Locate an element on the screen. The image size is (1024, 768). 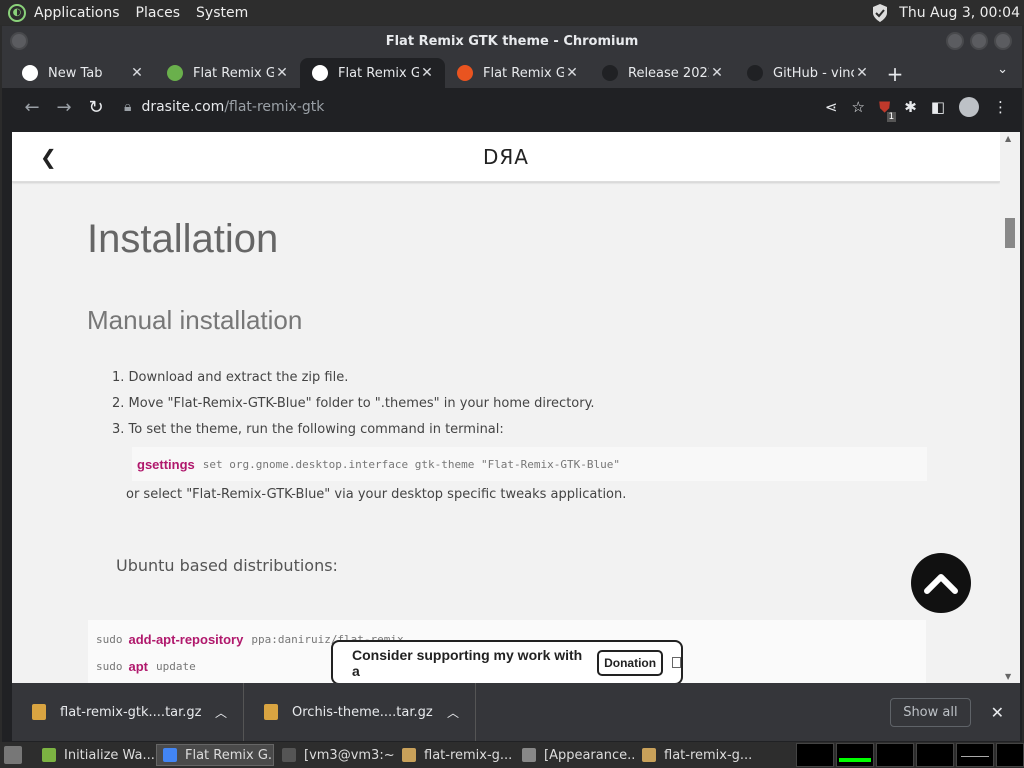
download-filename: flat-remix-gtk....tar.gz is located at coordinates (131, 712).